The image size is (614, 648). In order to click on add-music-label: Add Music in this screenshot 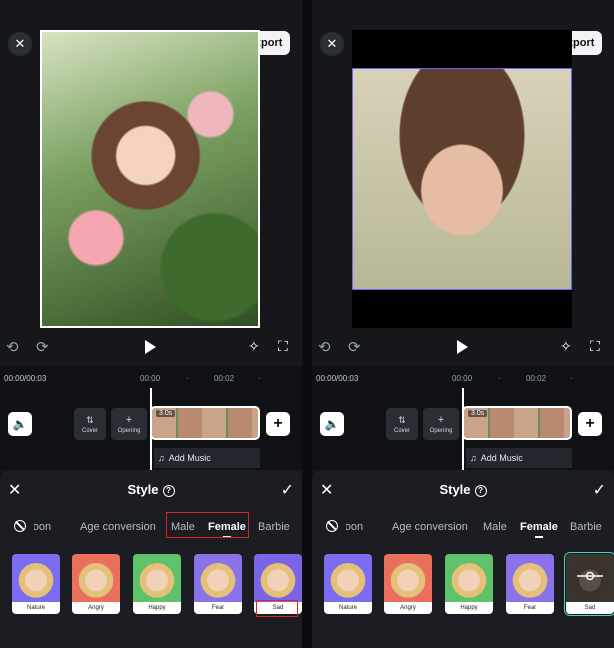, I will do `click(189, 458)`.